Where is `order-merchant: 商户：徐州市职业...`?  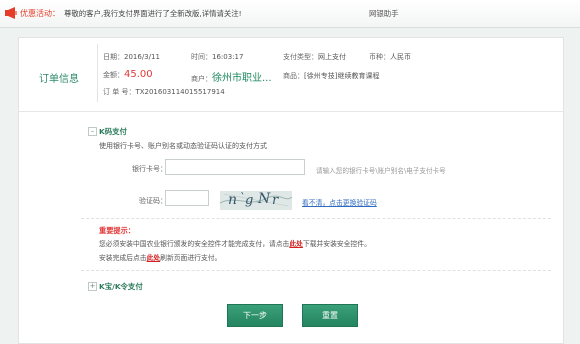
order-merchant: 商户：徐州市职业... is located at coordinates (231, 78).